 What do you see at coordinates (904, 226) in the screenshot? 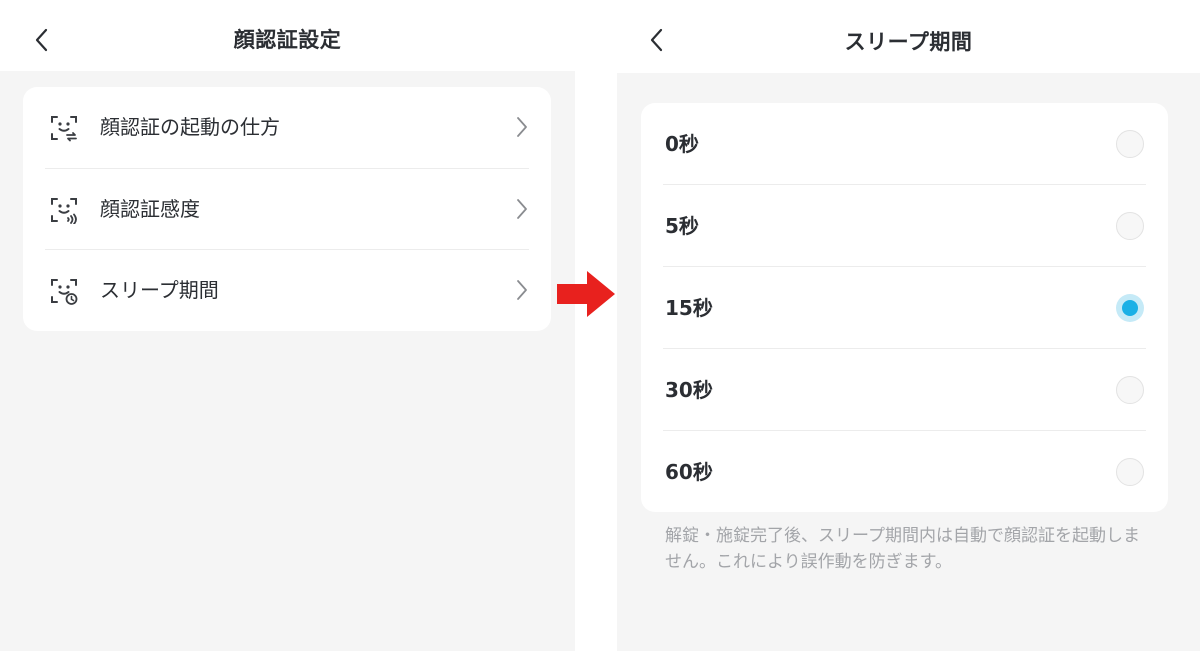
I see `option-row-5s: 5秒` at bounding box center [904, 226].